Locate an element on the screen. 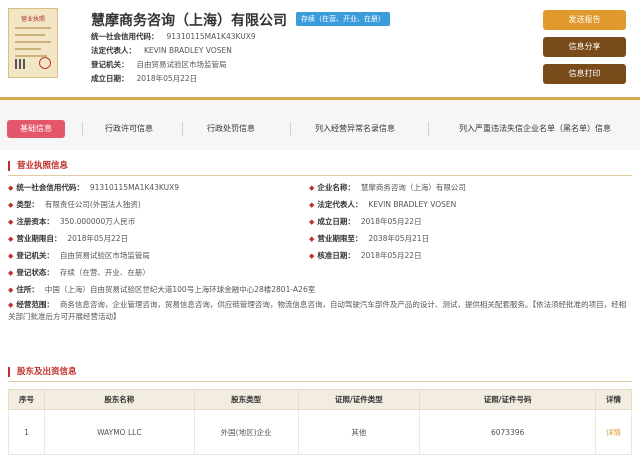 The image size is (640, 455). field-approval-date: ◆ 核准日期： 2018年05月22日 is located at coordinates (365, 255).